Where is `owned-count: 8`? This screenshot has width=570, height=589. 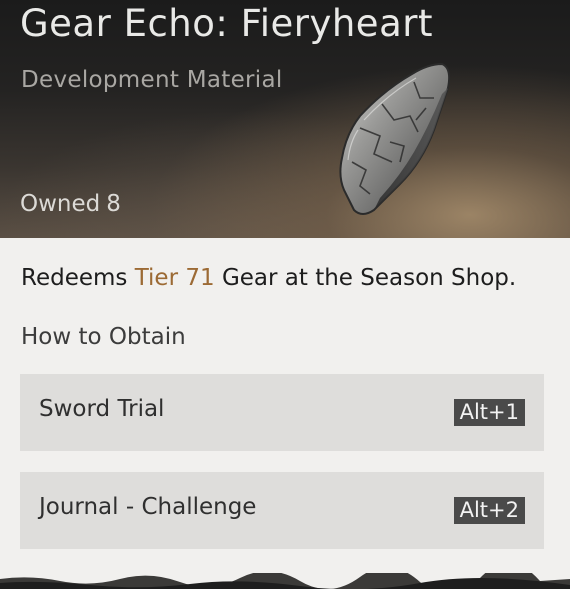
owned-count: 8 is located at coordinates (113, 204).